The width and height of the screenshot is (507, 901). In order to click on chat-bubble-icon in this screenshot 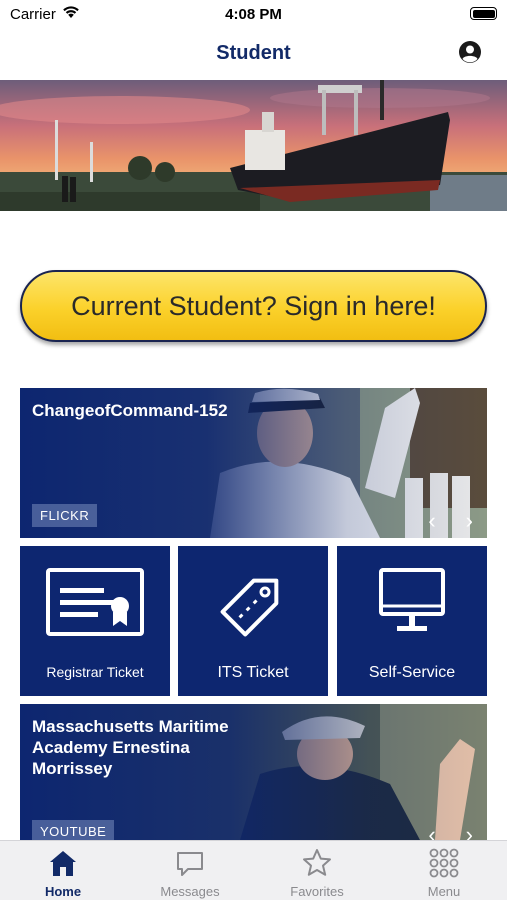, I will do `click(190, 864)`.